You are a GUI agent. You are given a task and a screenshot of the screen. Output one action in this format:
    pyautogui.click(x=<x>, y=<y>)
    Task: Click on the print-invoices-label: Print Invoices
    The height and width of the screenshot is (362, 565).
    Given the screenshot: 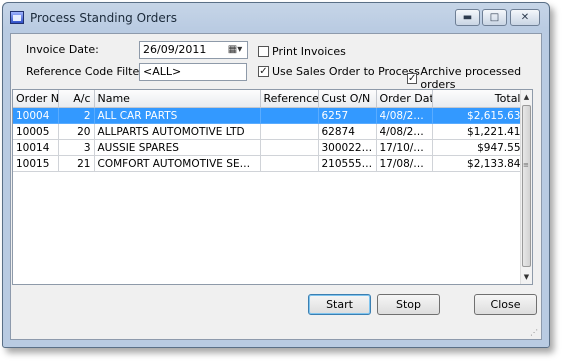 What is the action you would take?
    pyautogui.click(x=309, y=51)
    